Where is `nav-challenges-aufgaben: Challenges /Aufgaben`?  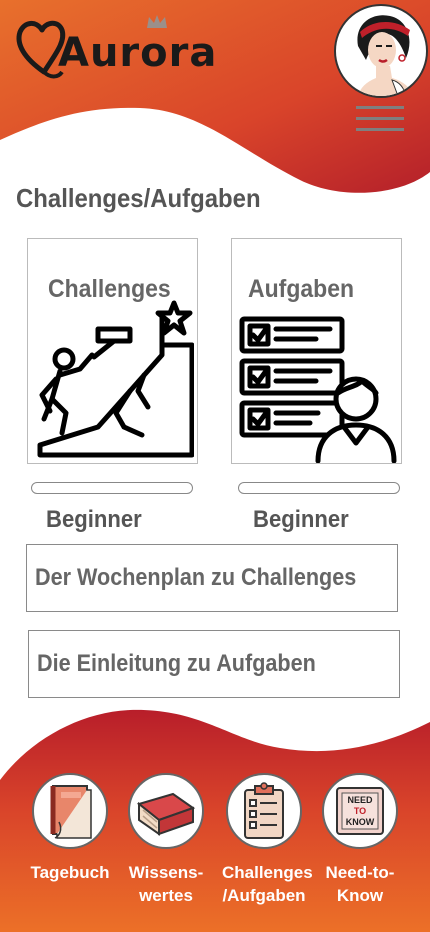
nav-challenges-aufgaben: Challenges /Aufgaben is located at coordinates (267, 840).